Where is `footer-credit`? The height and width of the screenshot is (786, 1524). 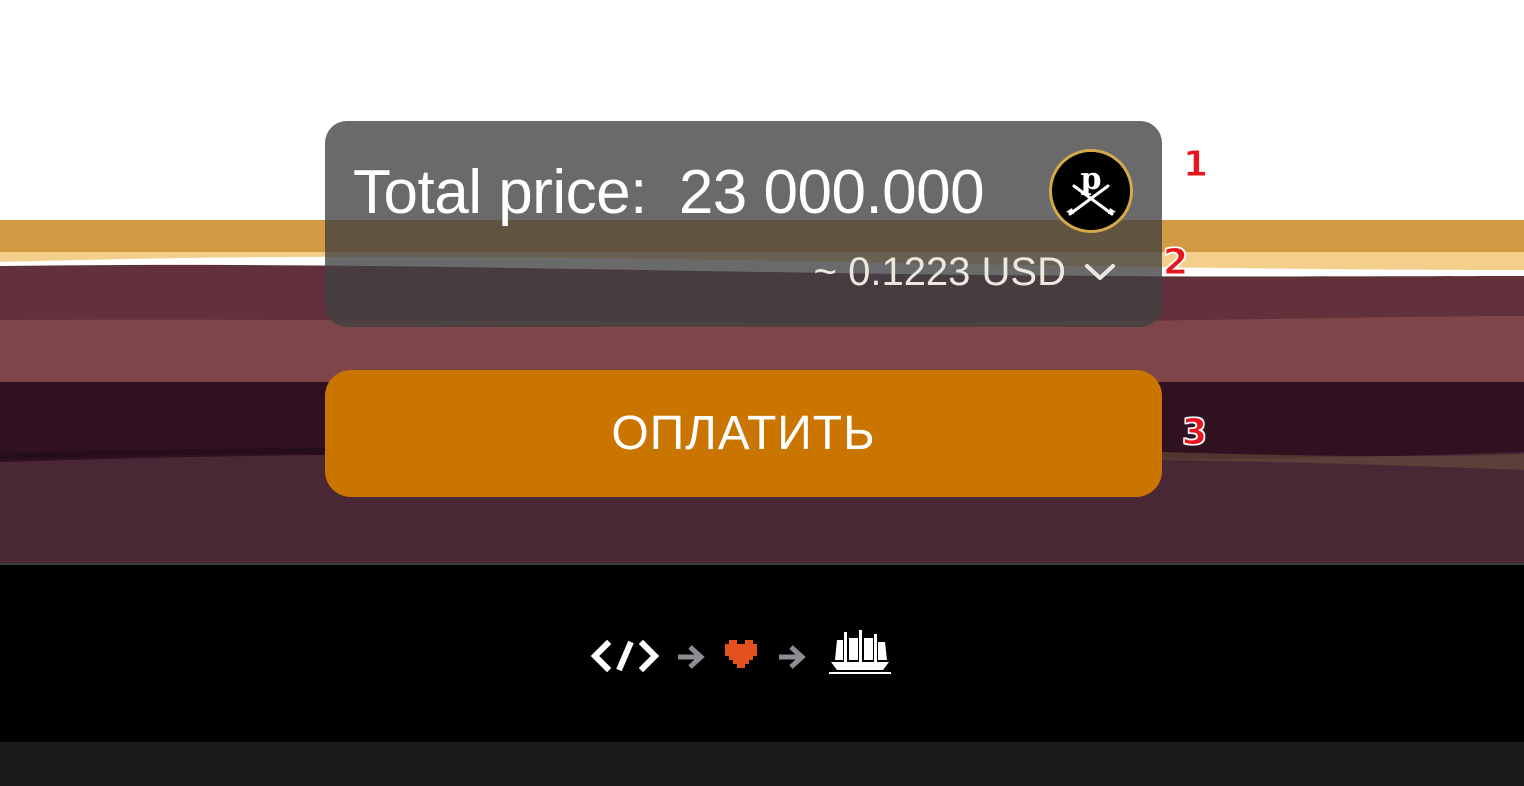
footer-credit is located at coordinates (743, 655).